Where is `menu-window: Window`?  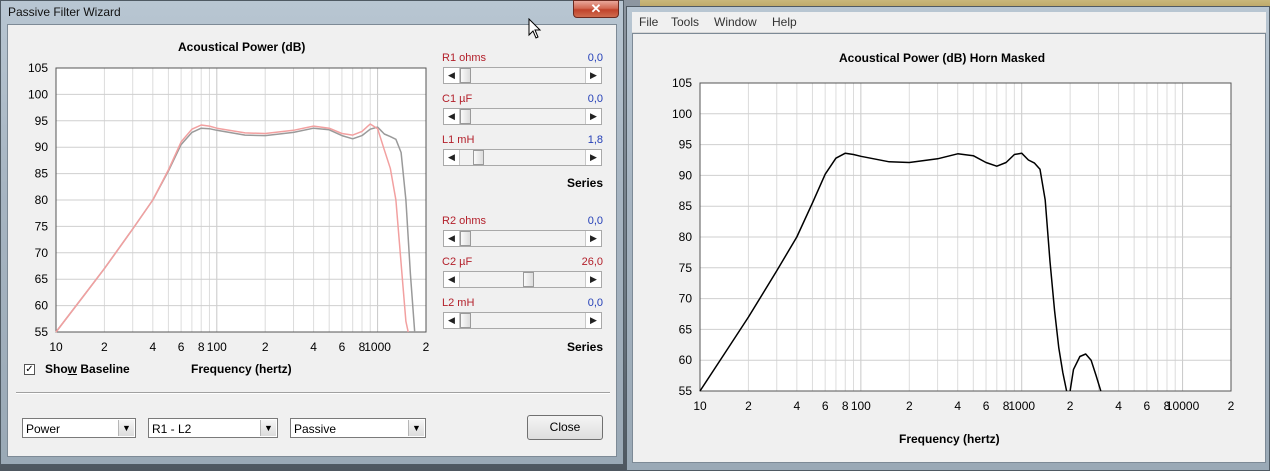
menu-window: Window is located at coordinates (735, 22).